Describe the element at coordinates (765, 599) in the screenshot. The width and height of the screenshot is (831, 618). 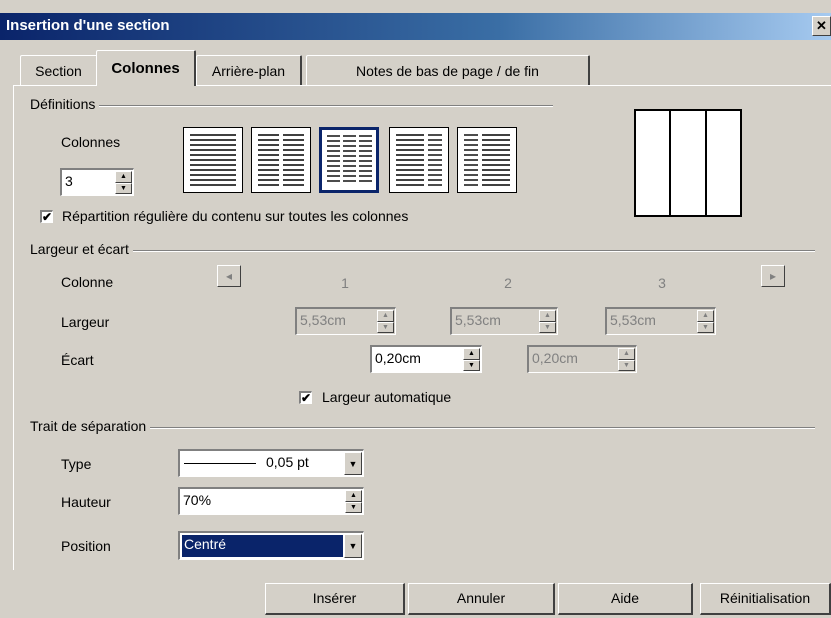
I see `reset-button: Réinitialisation` at that location.